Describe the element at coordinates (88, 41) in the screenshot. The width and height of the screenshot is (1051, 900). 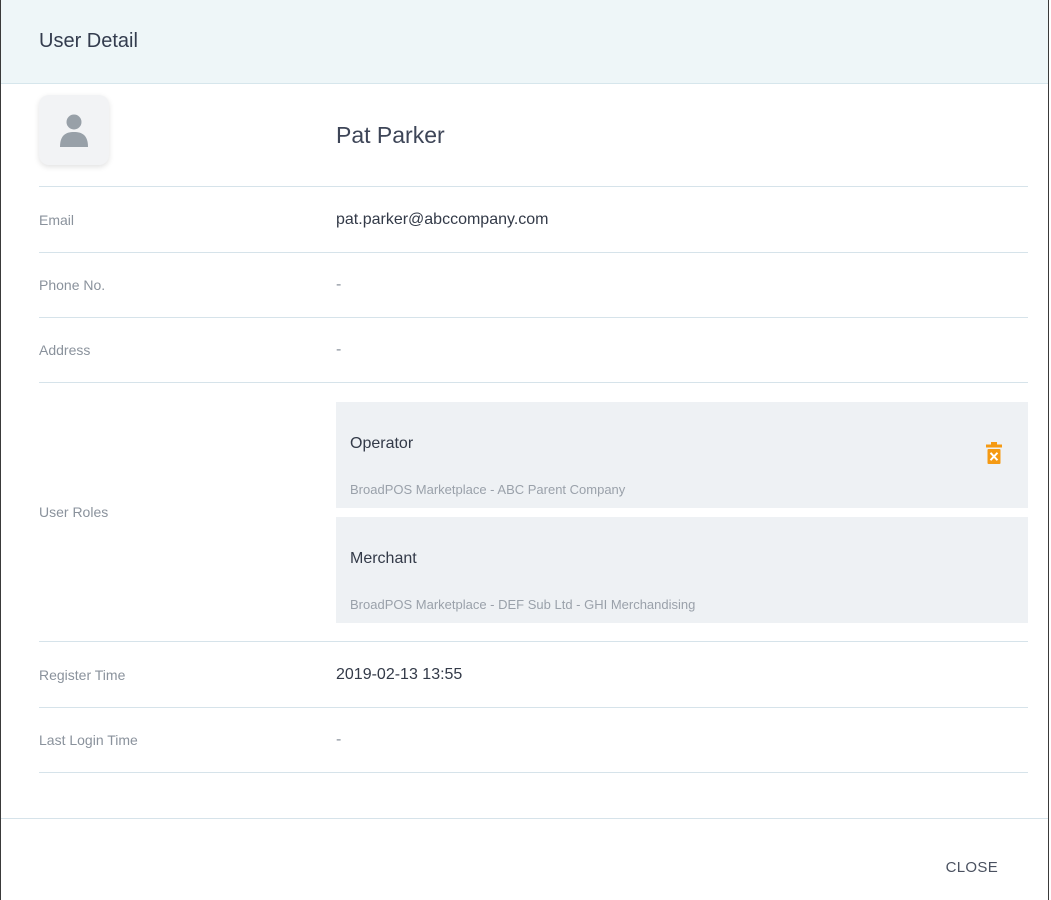
I see `dialog-title: User Detail` at that location.